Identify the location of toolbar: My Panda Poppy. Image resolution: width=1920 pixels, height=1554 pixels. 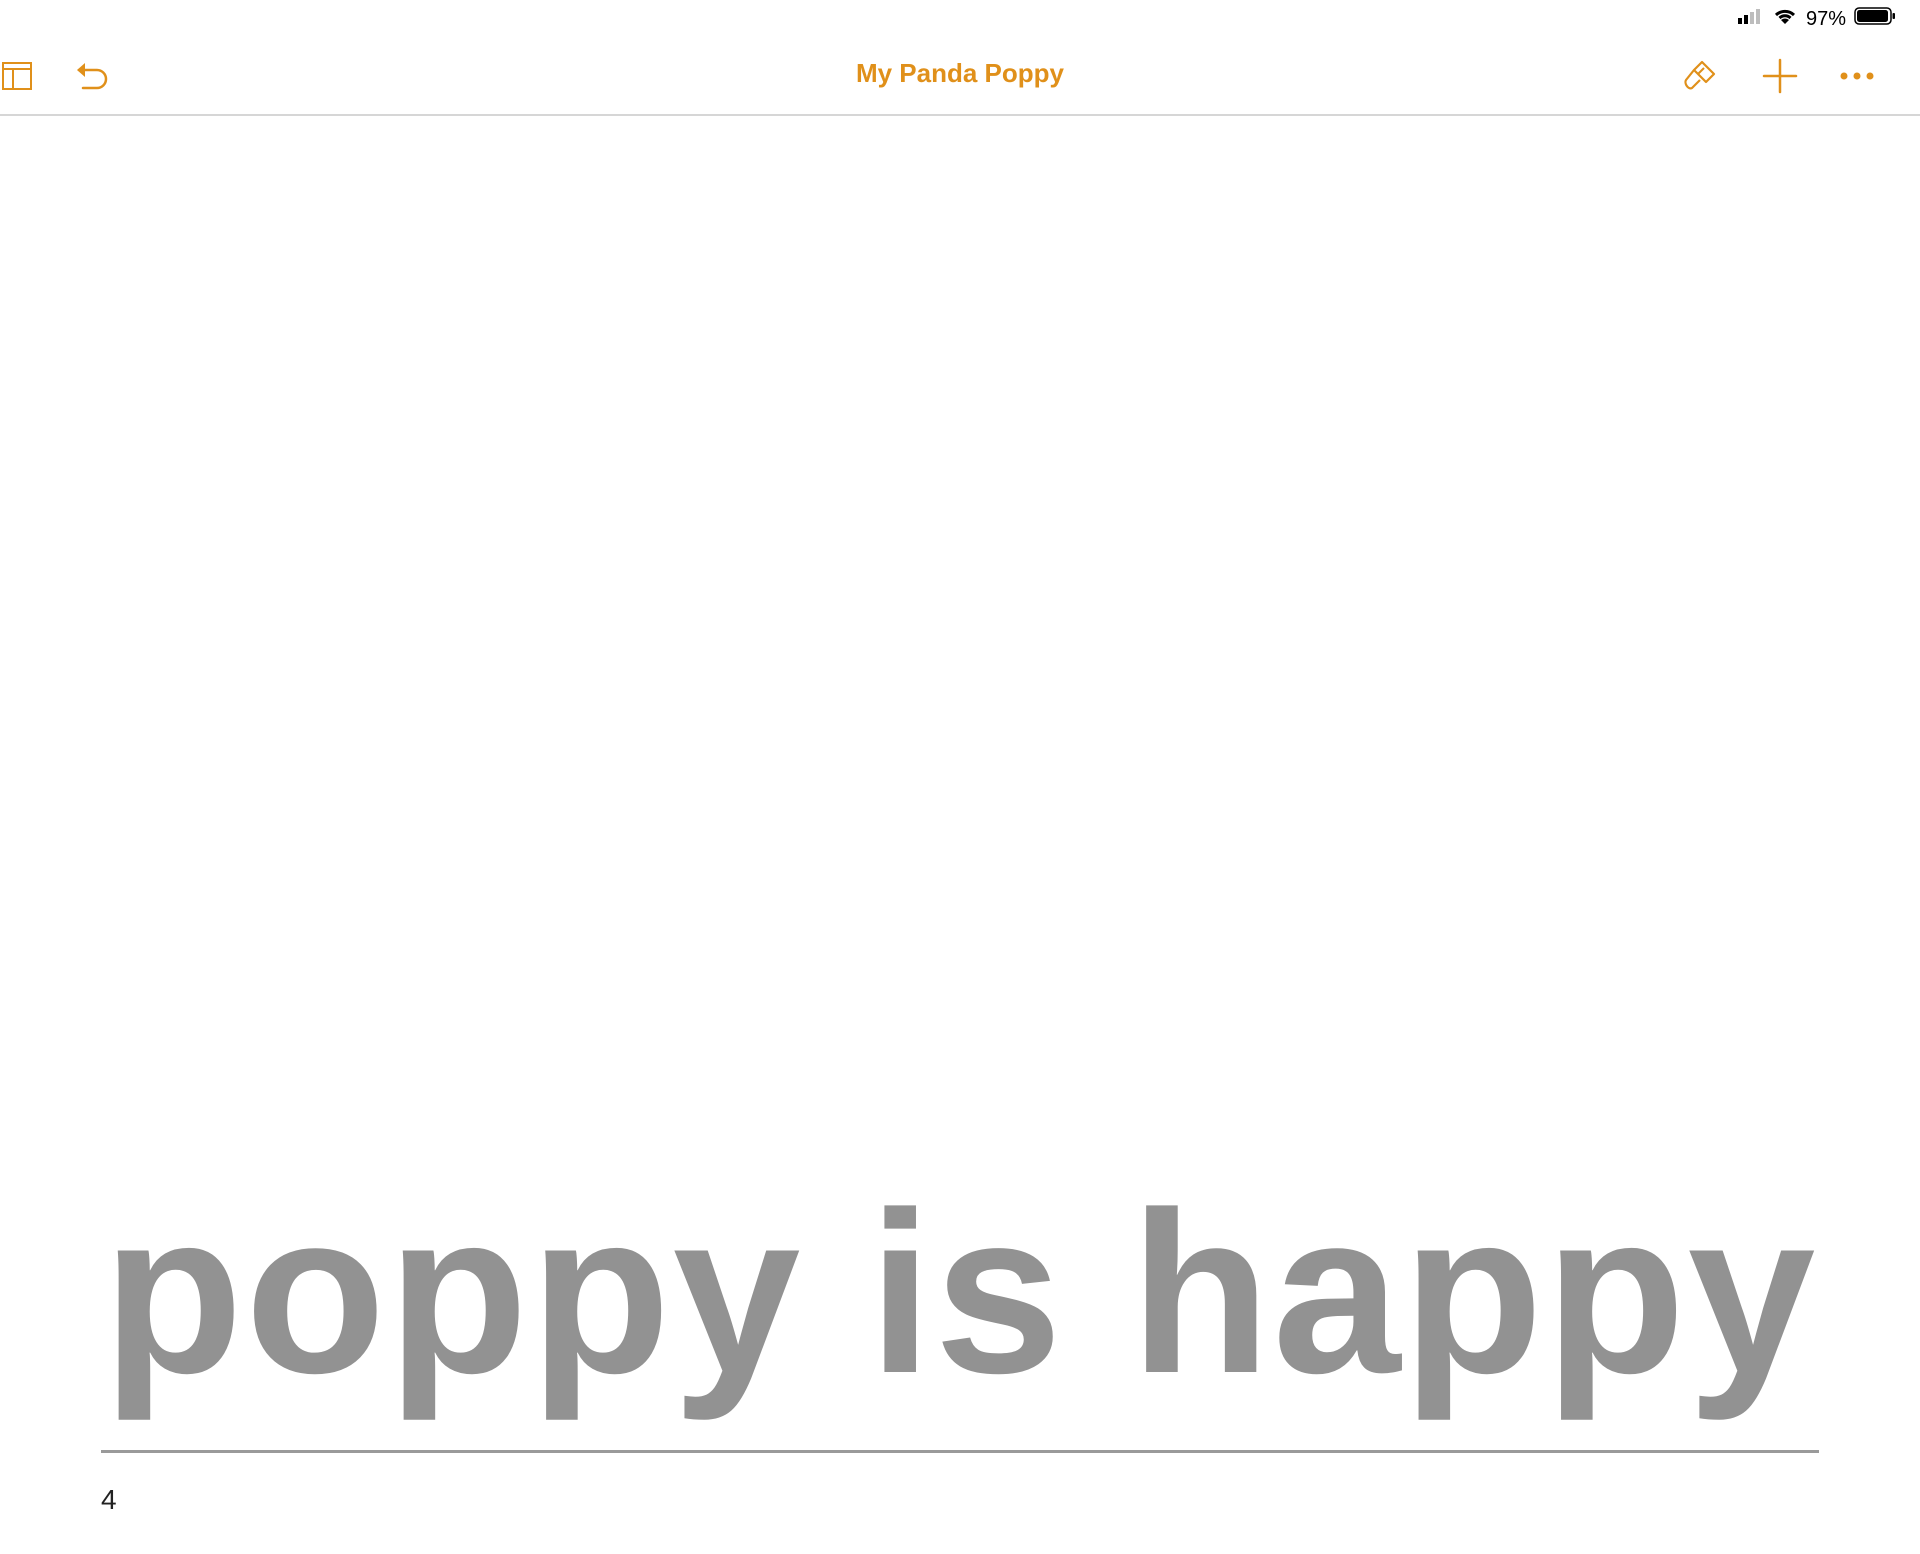
(960, 77).